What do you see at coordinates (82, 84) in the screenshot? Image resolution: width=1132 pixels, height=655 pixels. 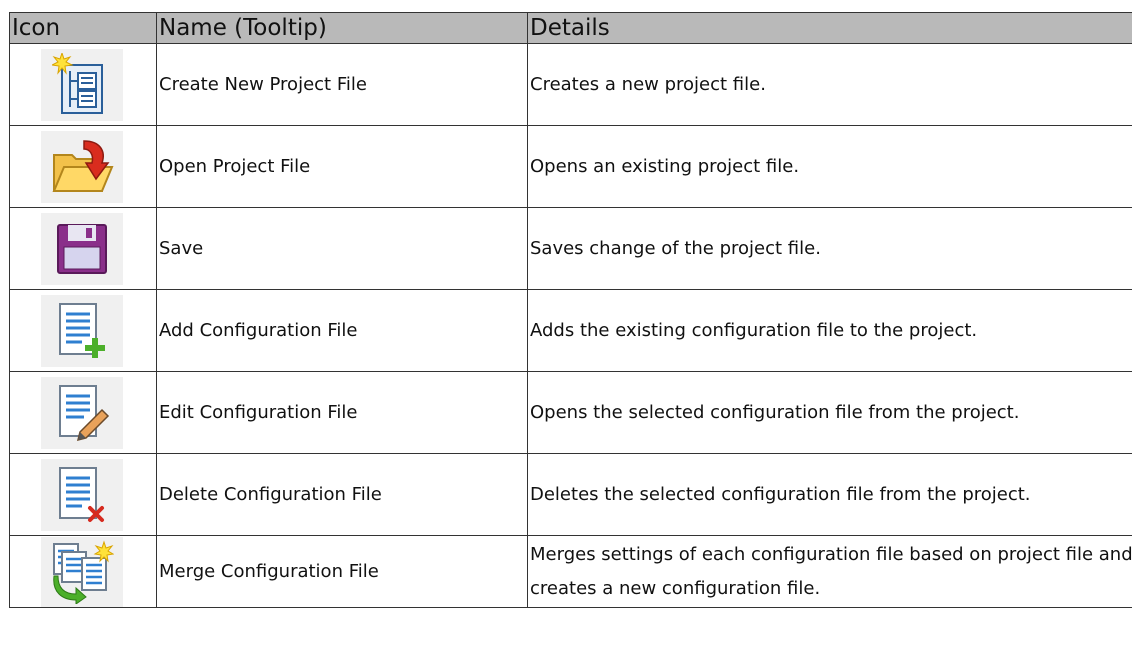 I see `new-project-icon` at bounding box center [82, 84].